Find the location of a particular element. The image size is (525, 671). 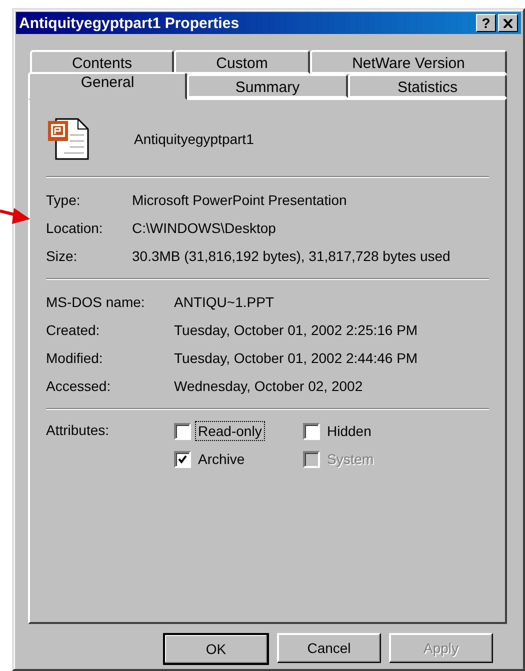

tab: Statistics is located at coordinates (427, 86).